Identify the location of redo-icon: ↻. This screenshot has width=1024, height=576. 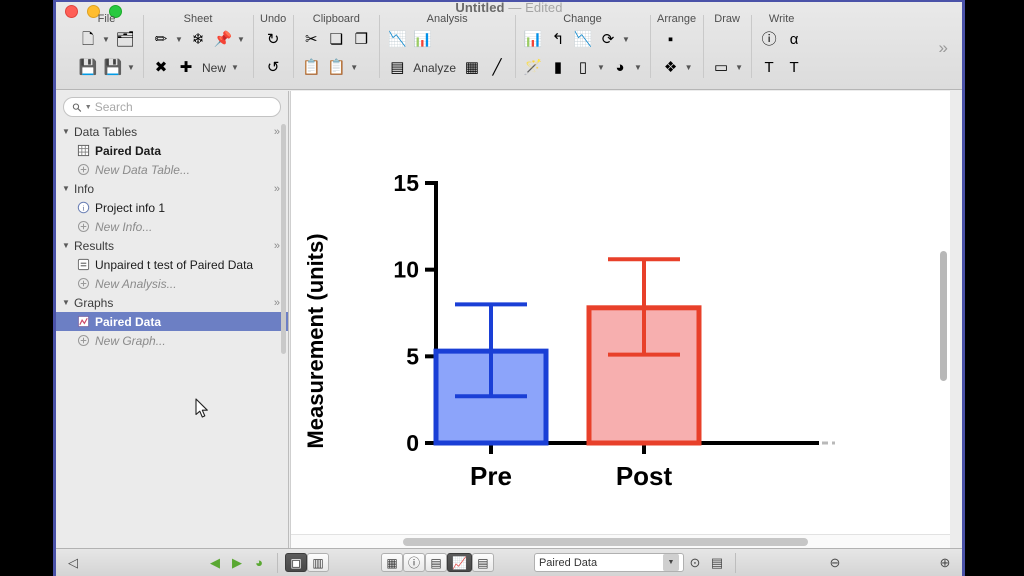
(273, 40).